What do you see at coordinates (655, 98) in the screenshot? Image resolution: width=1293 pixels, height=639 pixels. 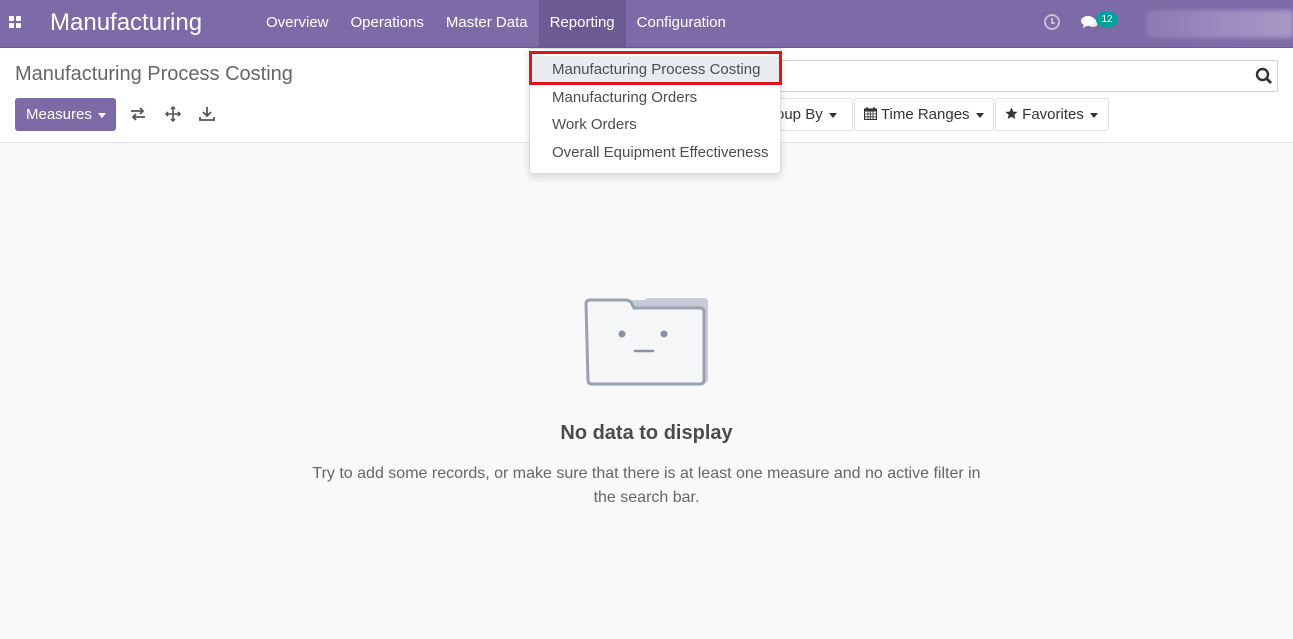 I see `dropdown-item-manufacturing-orders: Manufacturing Orders` at bounding box center [655, 98].